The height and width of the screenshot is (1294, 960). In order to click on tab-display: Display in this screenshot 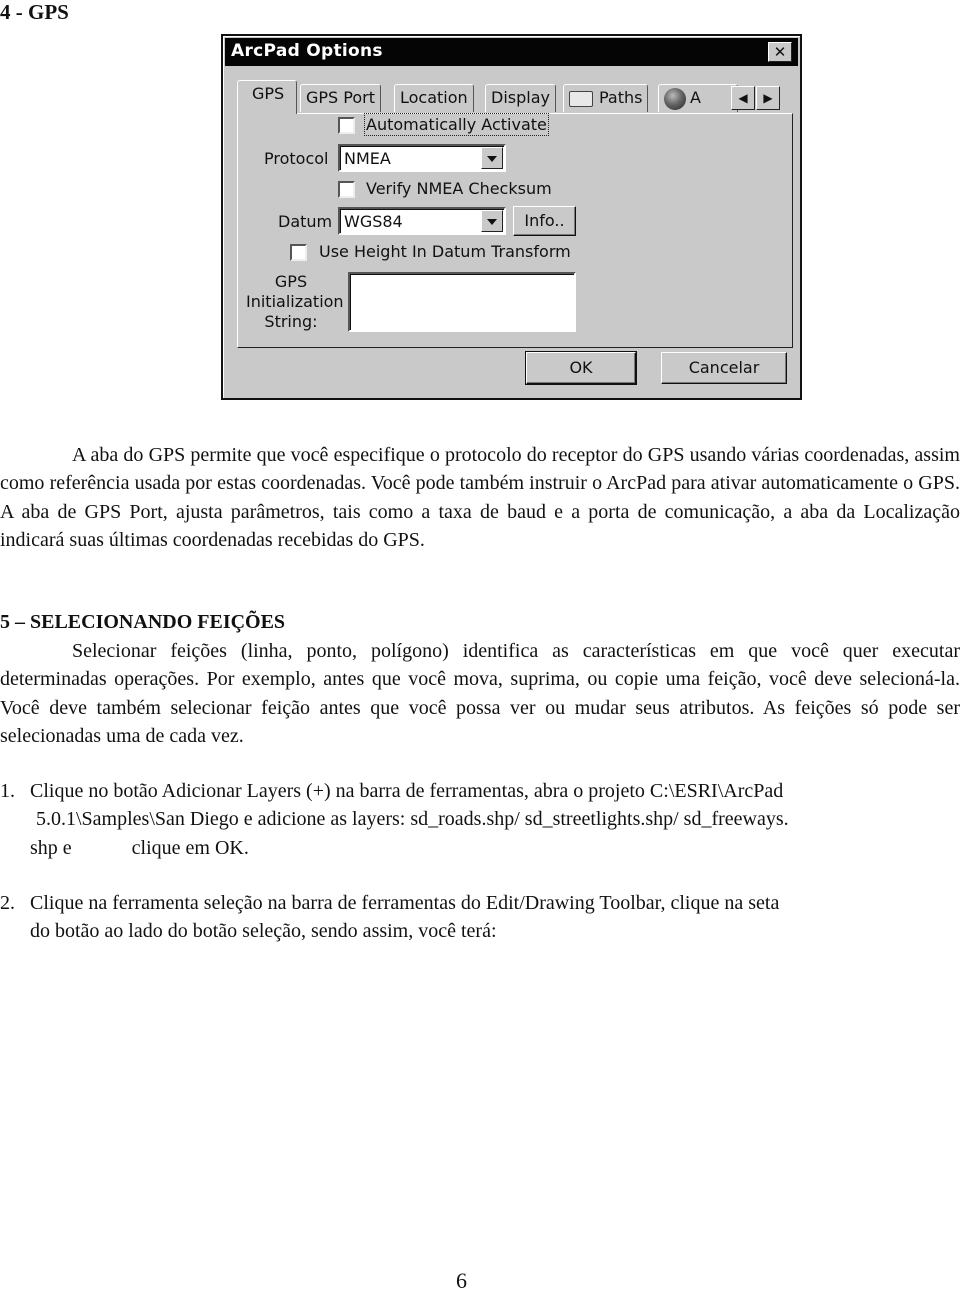, I will do `click(520, 98)`.